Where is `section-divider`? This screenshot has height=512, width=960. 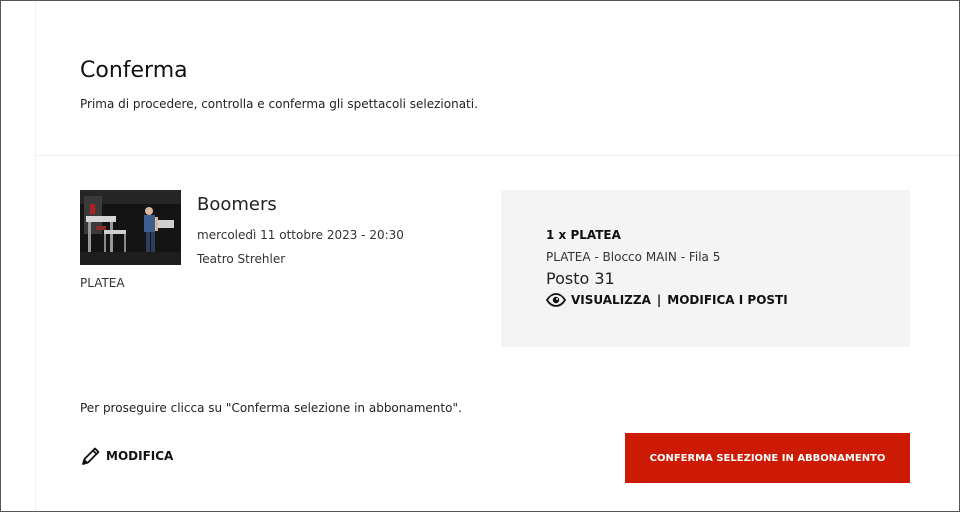 section-divider is located at coordinates (497, 155).